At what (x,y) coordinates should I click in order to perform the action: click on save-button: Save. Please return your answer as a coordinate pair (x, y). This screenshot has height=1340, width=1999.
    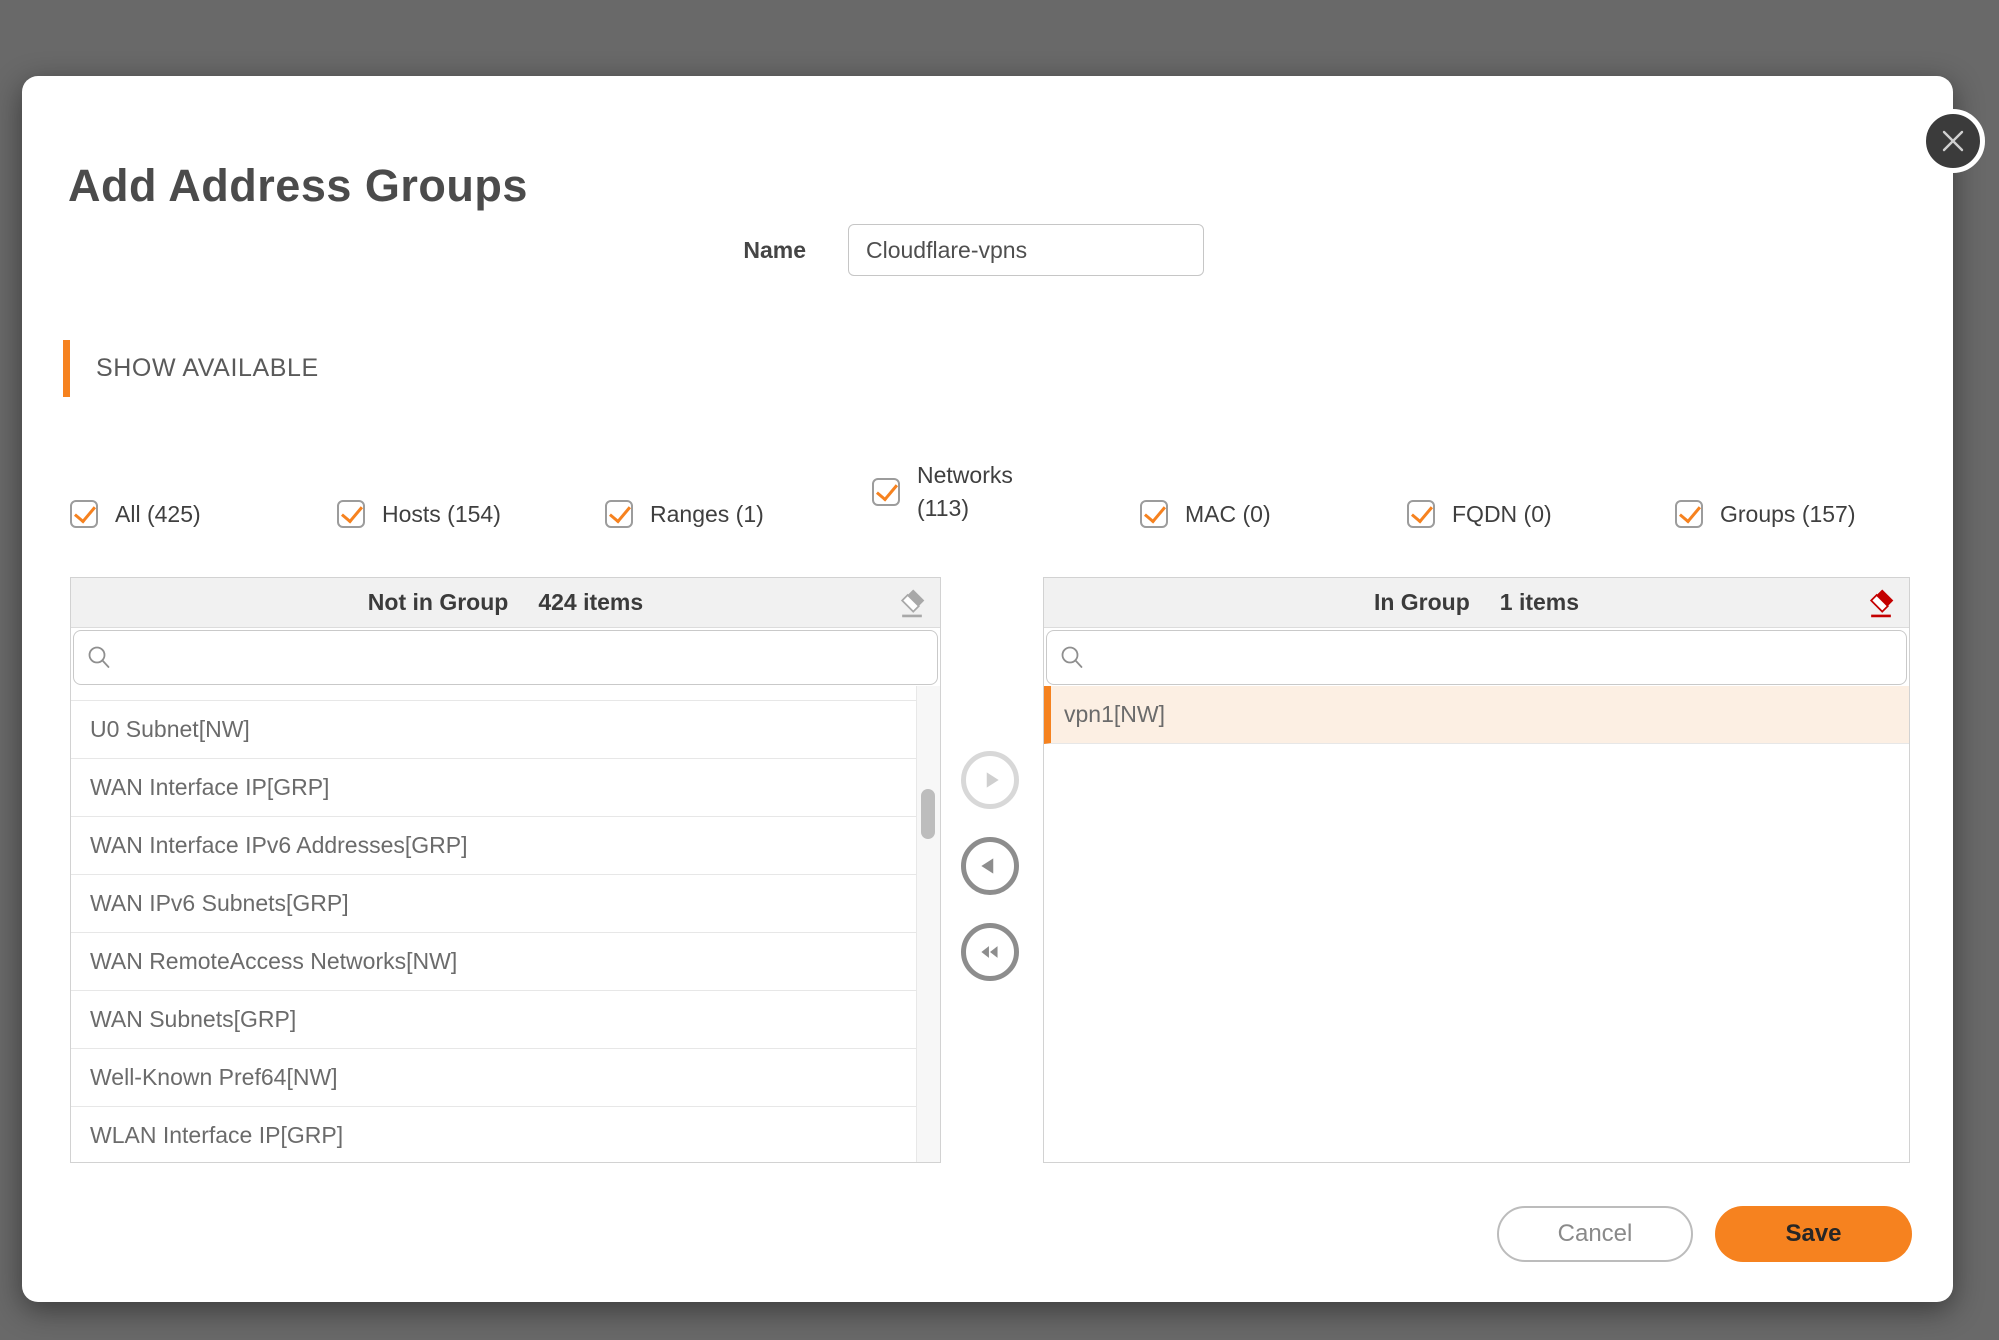
    Looking at the image, I should click on (1813, 1234).